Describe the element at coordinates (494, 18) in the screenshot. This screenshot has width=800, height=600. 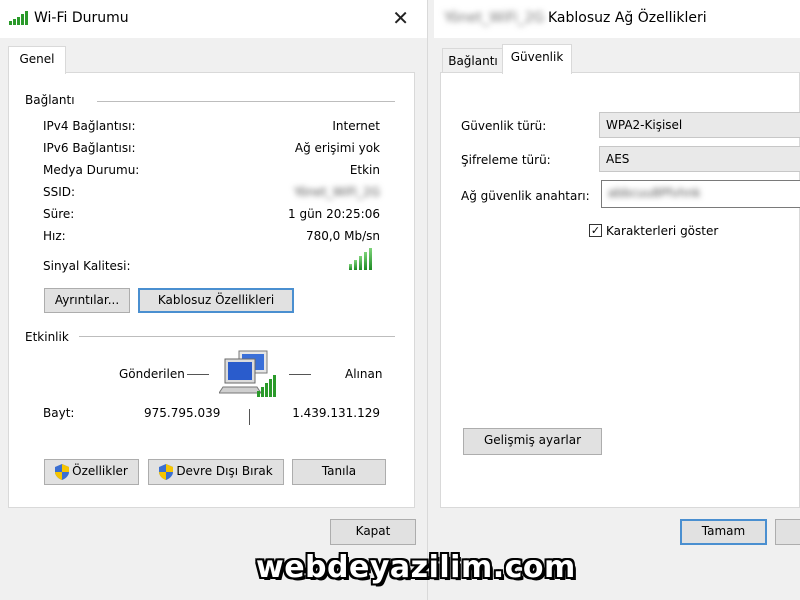
I see `network-name-title-blurred: Yönet_WiFi_2G` at that location.